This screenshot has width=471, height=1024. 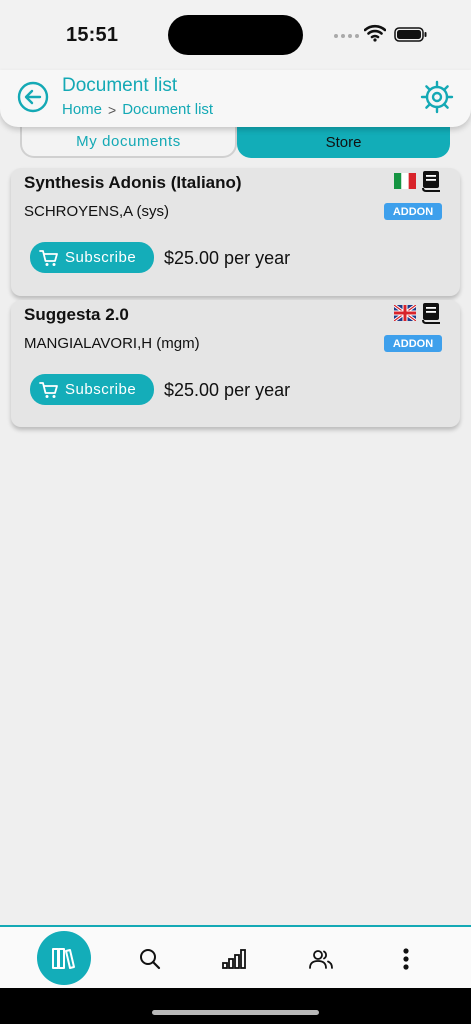 I want to click on document-author: MANGIALAVORI,H (mgm), so click(x=112, y=343).